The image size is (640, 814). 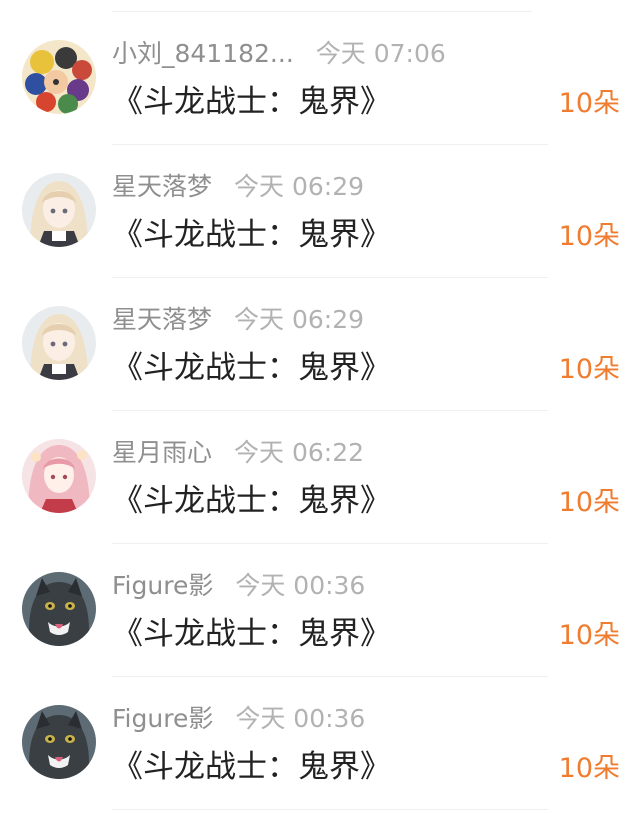 I want to click on user-name-line: 星月雨心 今天 06:22, so click(x=238, y=453).